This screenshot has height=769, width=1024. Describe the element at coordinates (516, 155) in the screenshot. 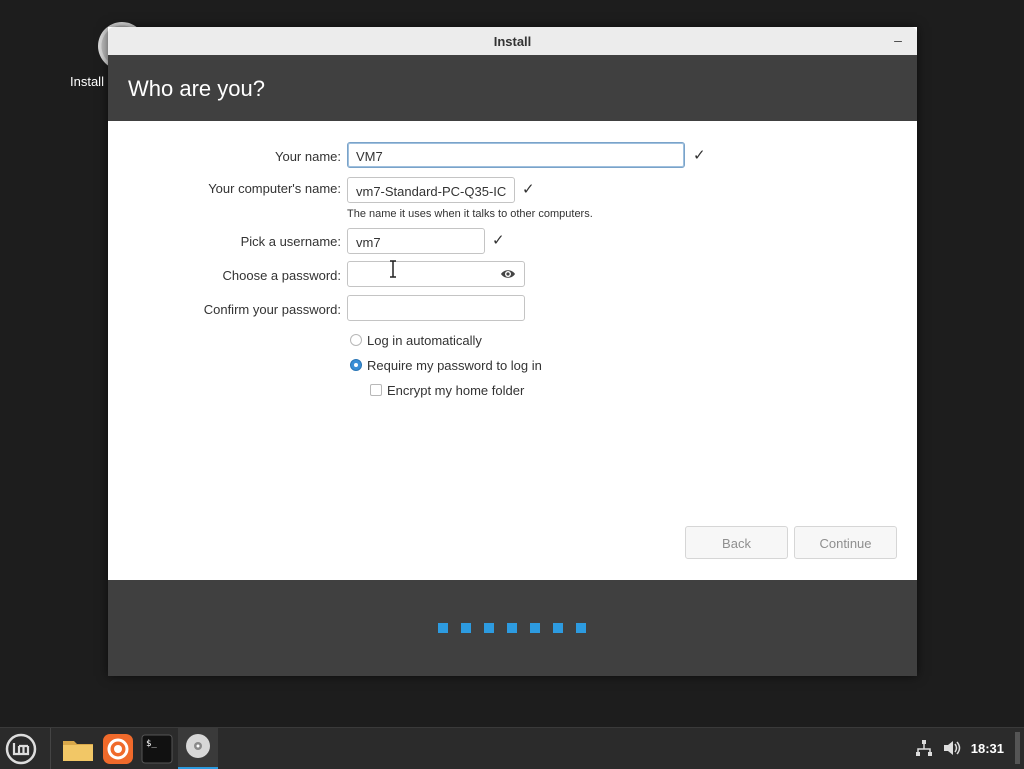

I see `your-name-field: VM7` at that location.